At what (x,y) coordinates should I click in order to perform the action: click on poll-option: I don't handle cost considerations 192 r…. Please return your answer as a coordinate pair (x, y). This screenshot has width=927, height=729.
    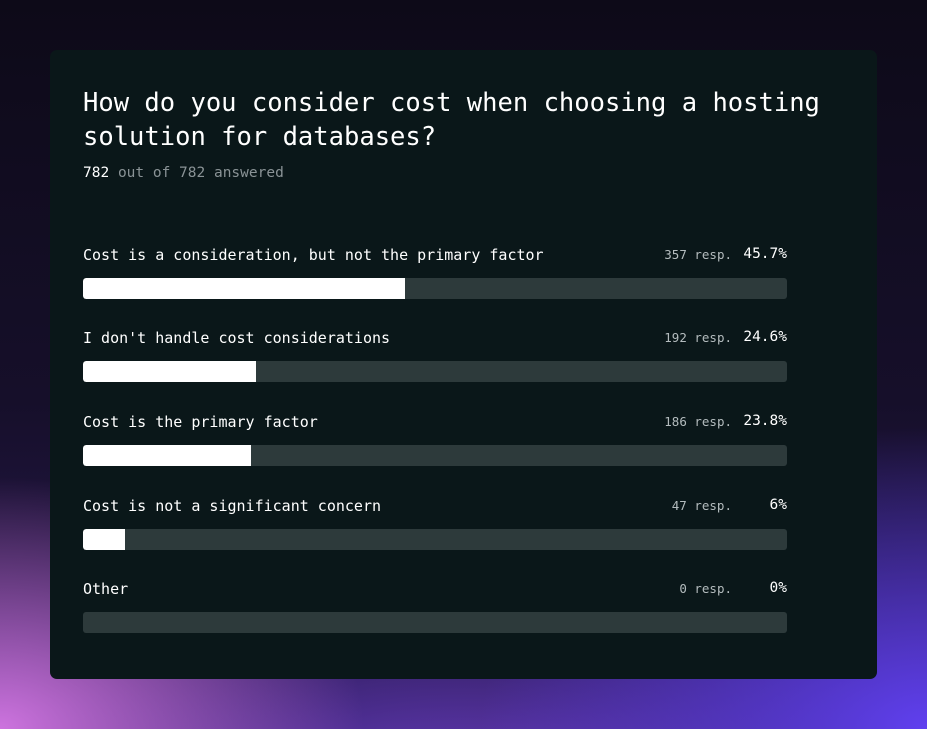
    Looking at the image, I should click on (435, 359).